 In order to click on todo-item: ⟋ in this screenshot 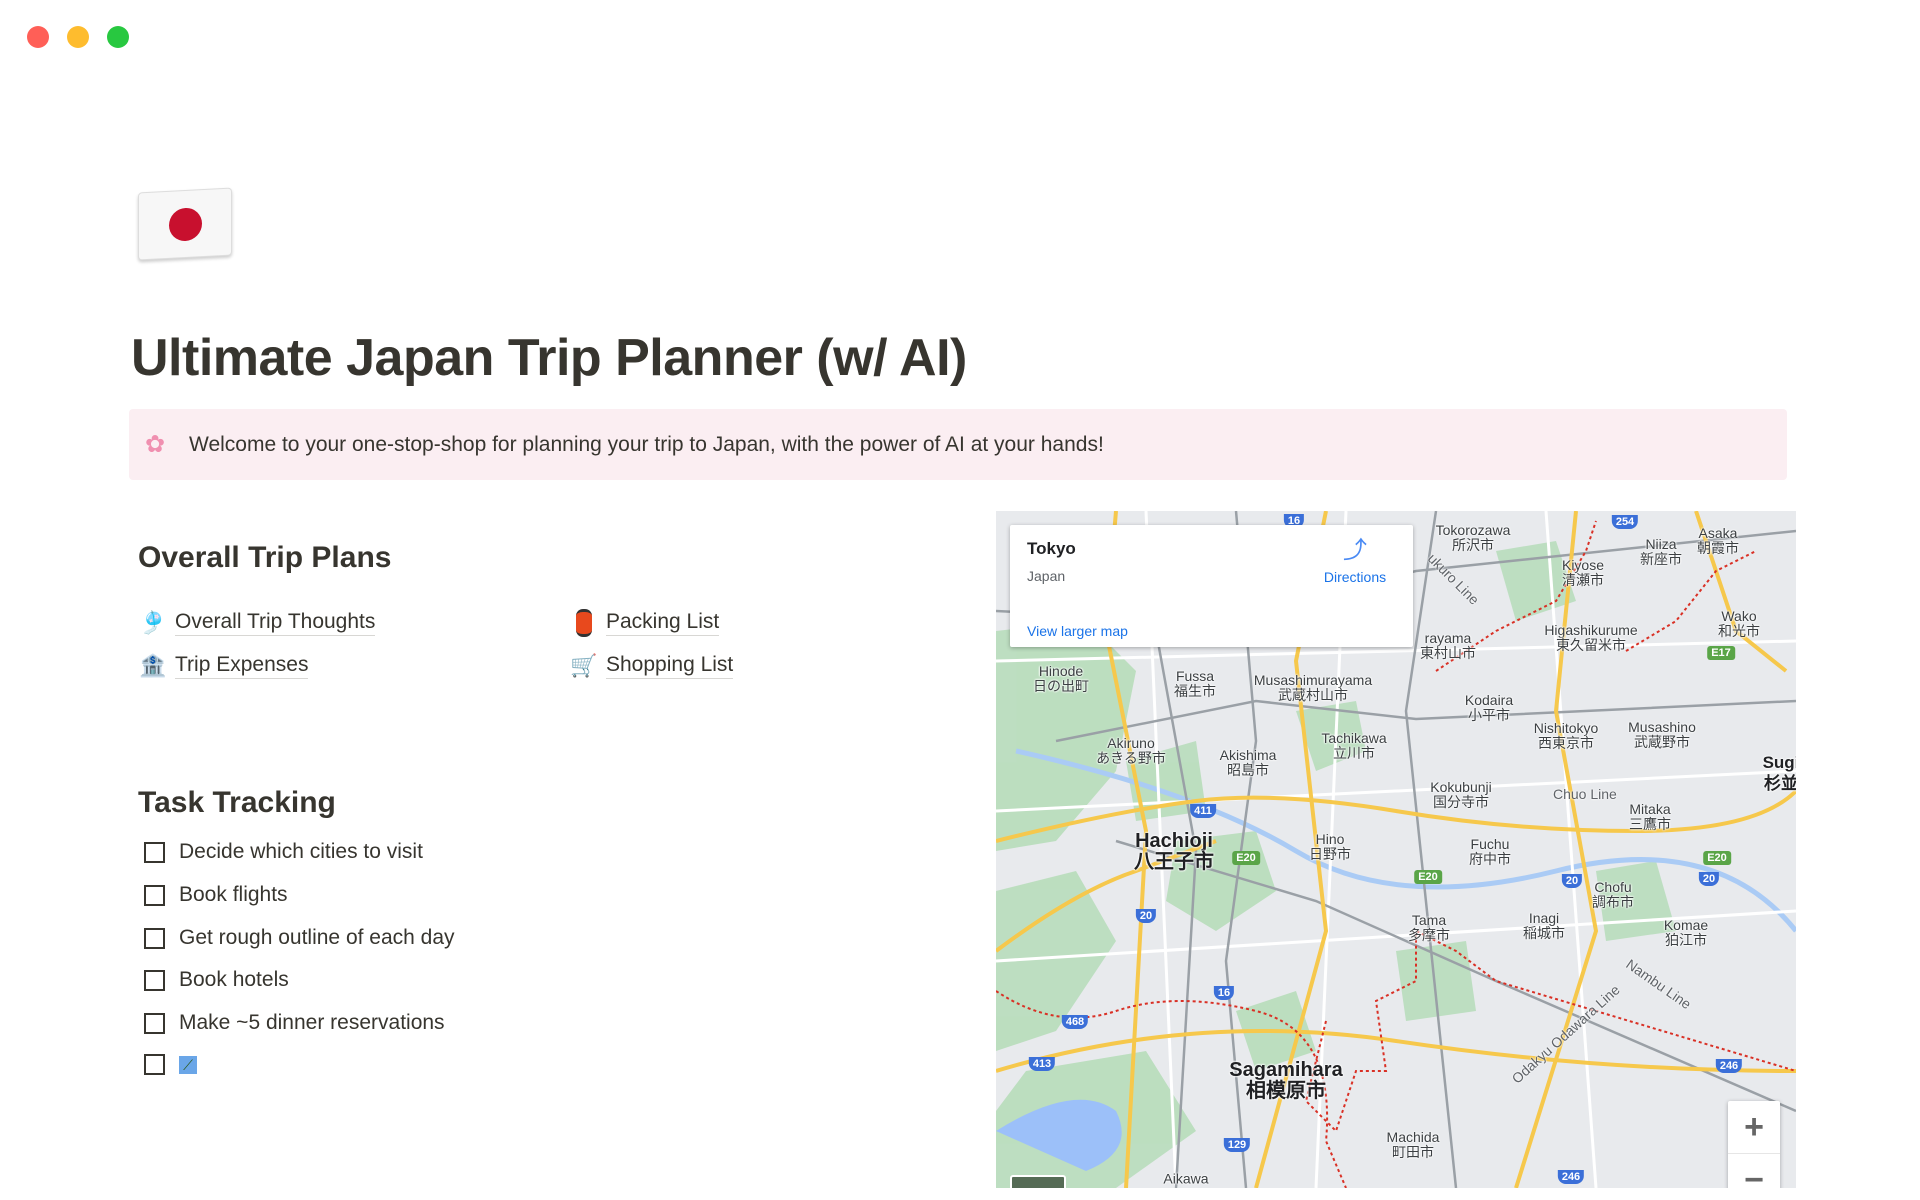, I will do `click(170, 1064)`.